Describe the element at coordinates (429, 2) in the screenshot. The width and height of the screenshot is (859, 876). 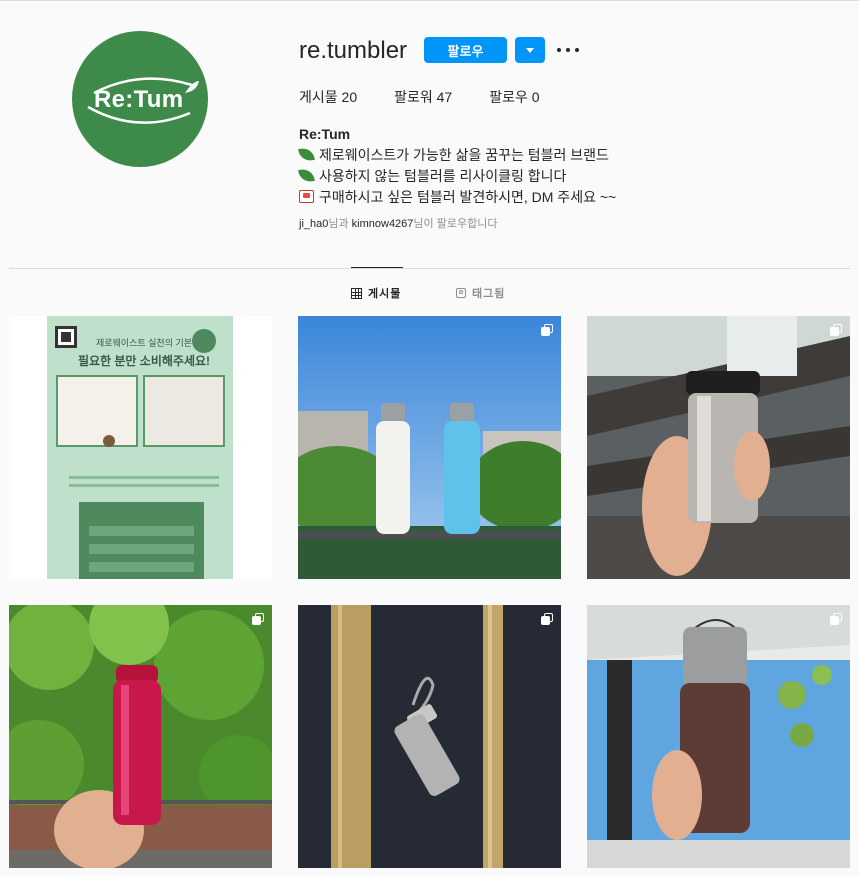
I see `top-border` at that location.